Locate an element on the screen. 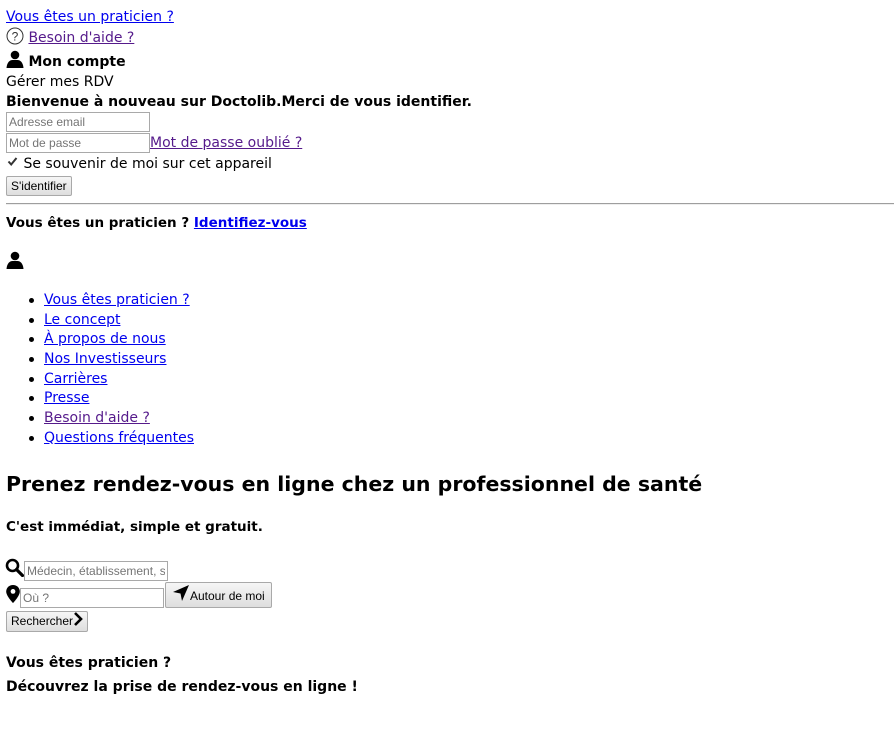 The image size is (894, 750). search-icon is located at coordinates (15, 570).